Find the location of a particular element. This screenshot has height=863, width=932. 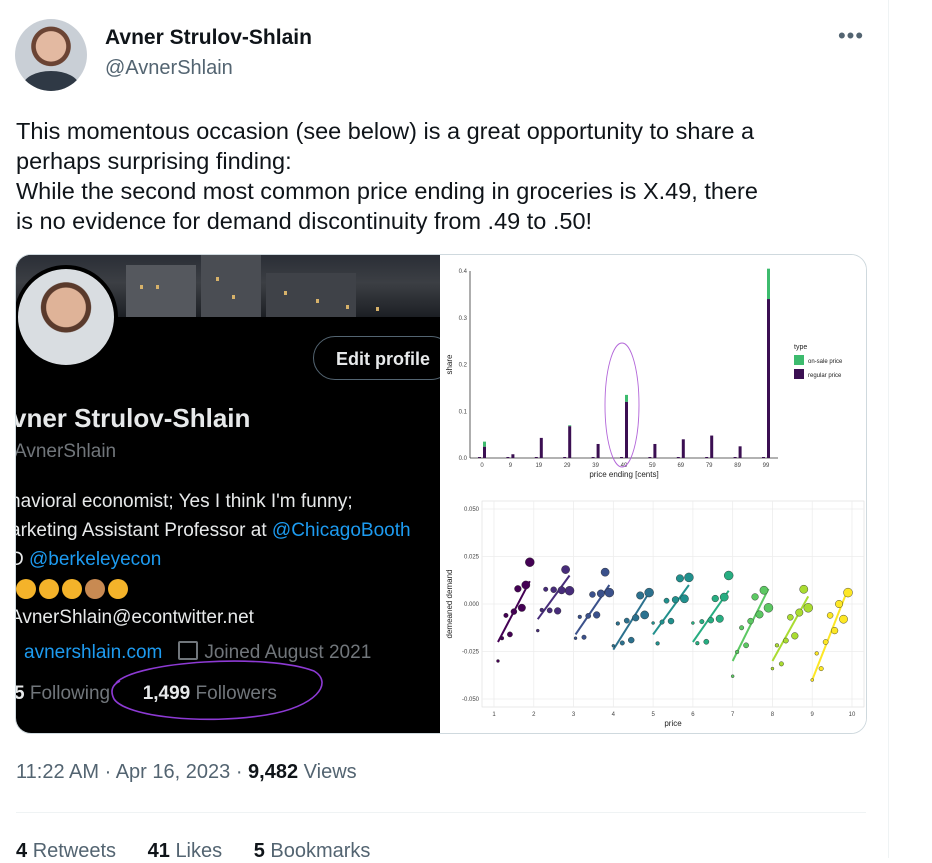

y-tick-label: 0.025 is located at coordinates (472, 558).